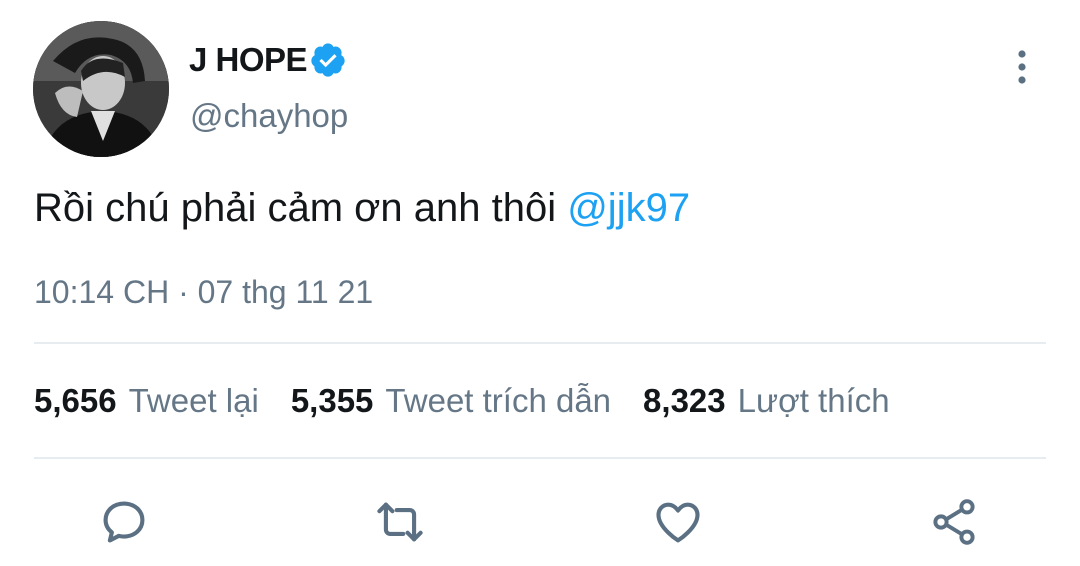 The image size is (1080, 566). I want to click on retweet-icon, so click(400, 522).